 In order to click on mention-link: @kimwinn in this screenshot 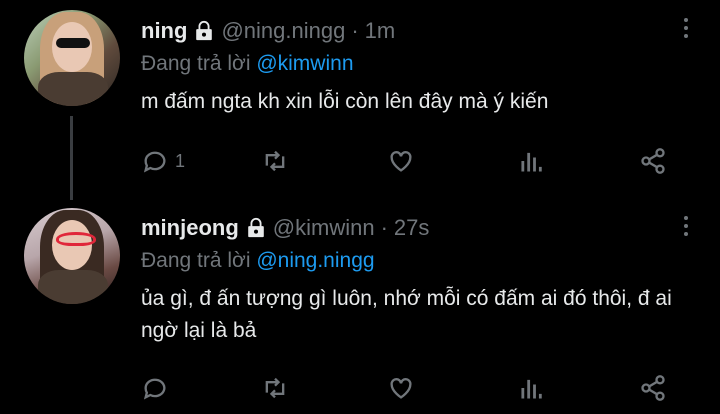, I will do `click(304, 63)`.